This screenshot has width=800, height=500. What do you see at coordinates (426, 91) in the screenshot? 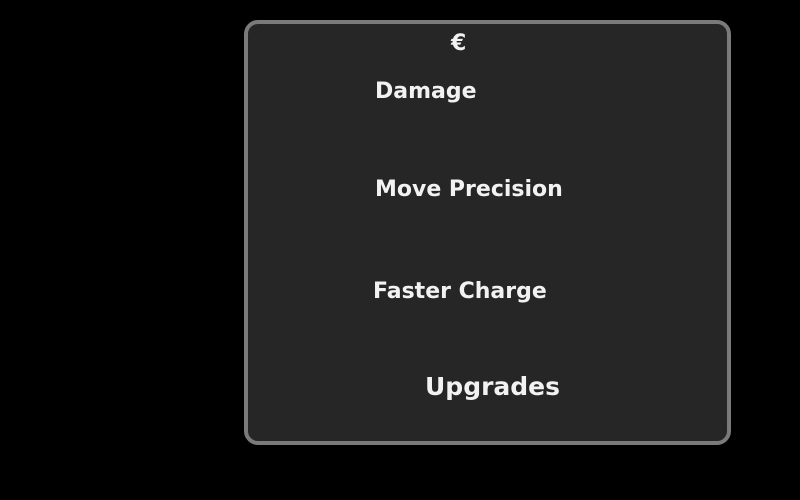
I see `upgrade-option-damage: Damage` at bounding box center [426, 91].